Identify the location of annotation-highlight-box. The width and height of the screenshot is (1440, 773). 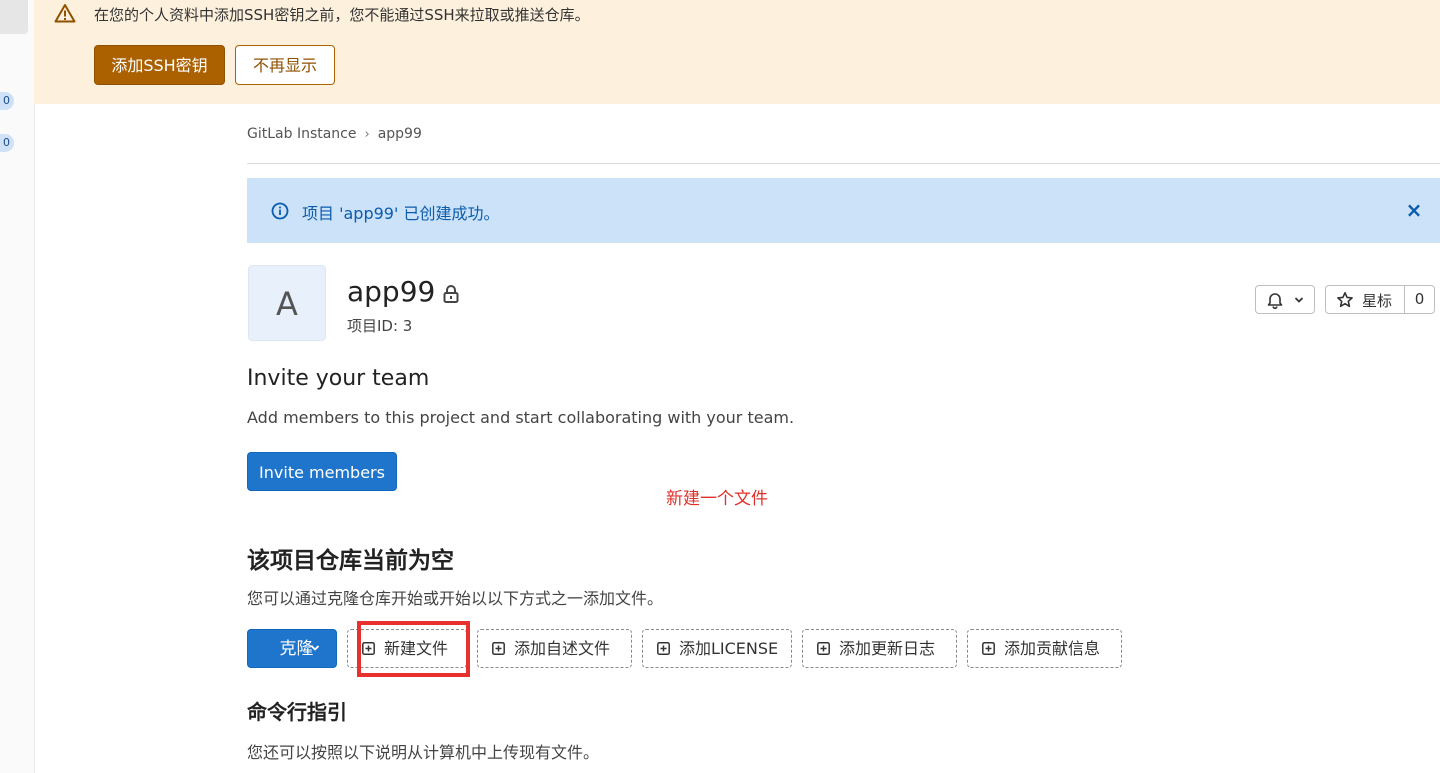
(413, 649).